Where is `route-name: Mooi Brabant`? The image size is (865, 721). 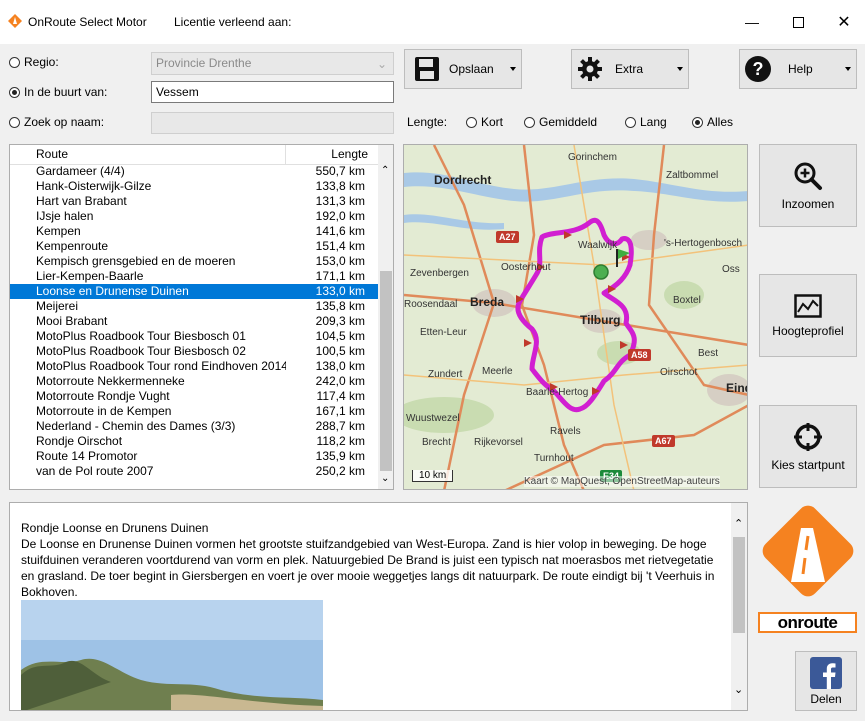
route-name: Mooi Brabant is located at coordinates (72, 321).